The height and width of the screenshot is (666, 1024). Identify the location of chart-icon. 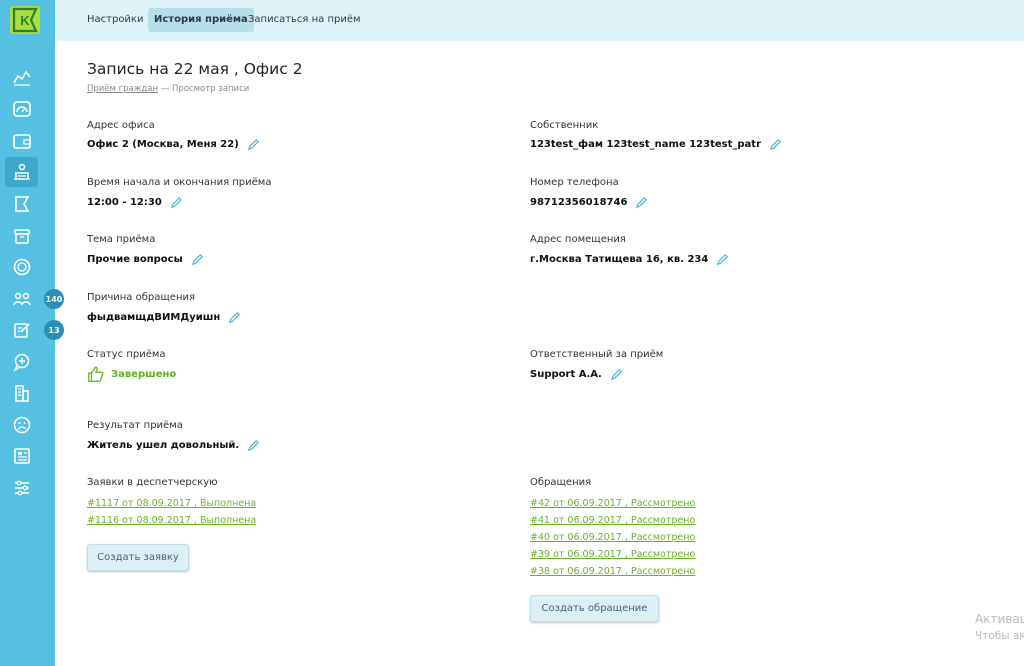
(21, 78).